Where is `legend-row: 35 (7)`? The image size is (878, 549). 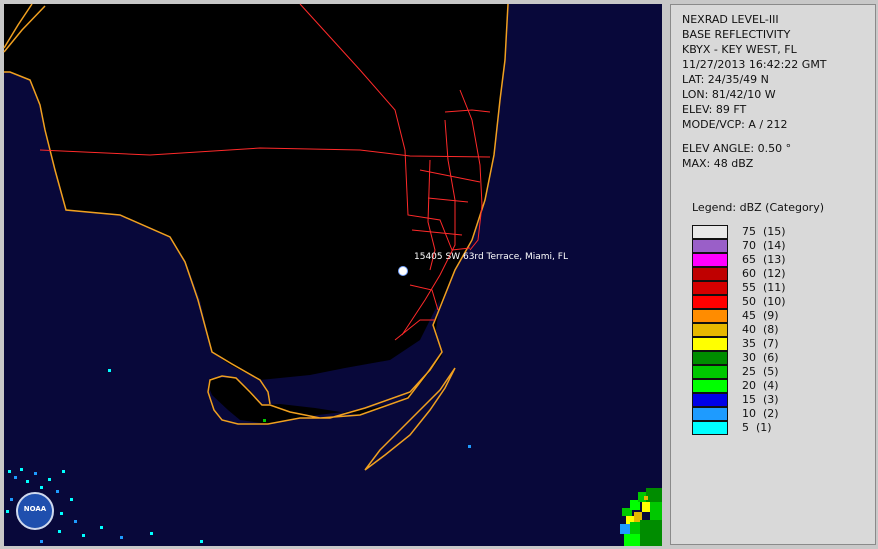 legend-row: 35 (7) is located at coordinates (772, 344).